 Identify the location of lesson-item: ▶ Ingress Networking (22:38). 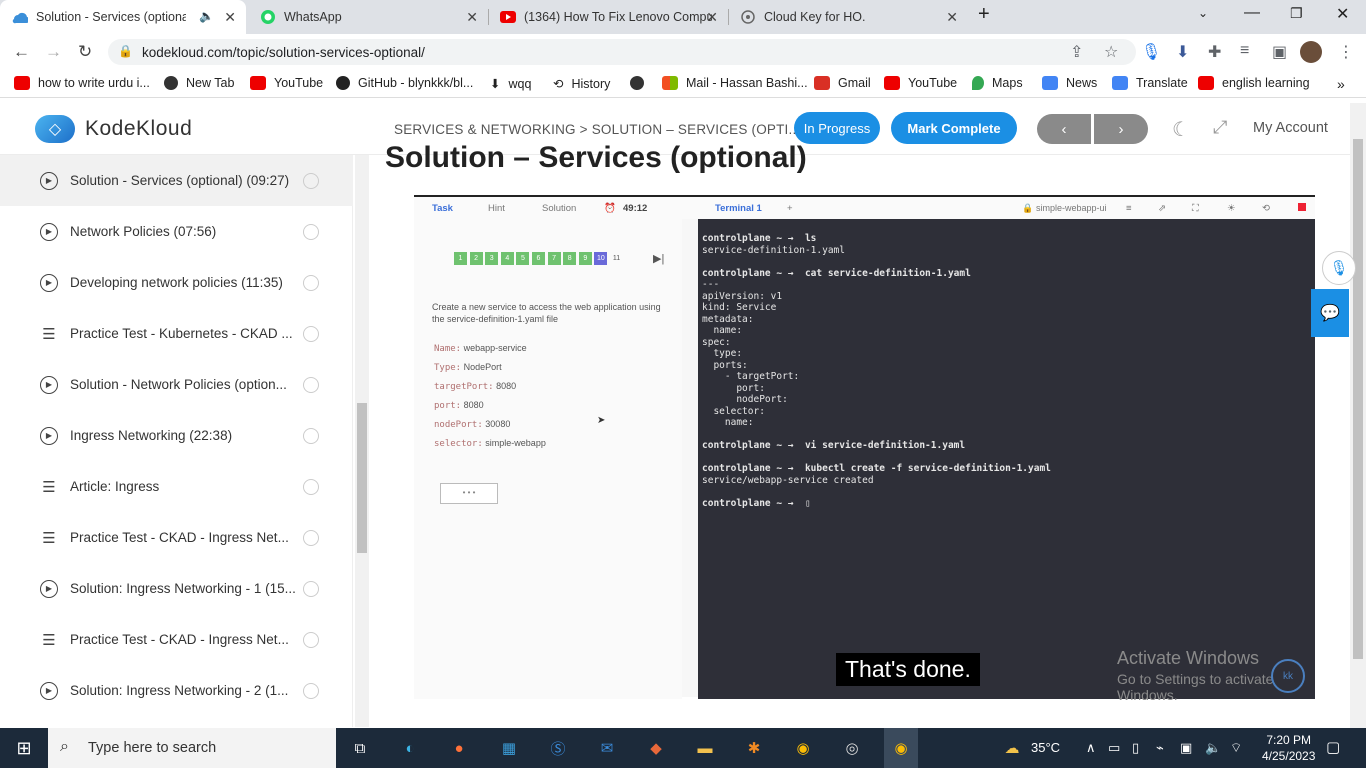
(176, 435).